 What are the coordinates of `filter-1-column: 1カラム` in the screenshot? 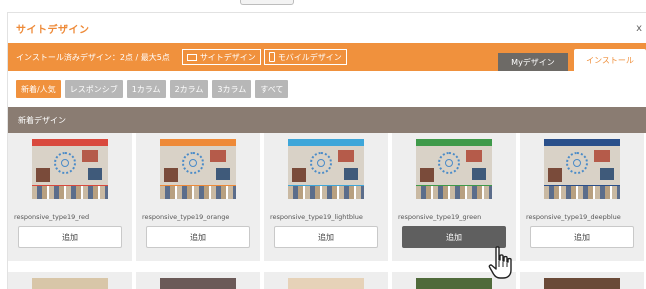 It's located at (146, 89).